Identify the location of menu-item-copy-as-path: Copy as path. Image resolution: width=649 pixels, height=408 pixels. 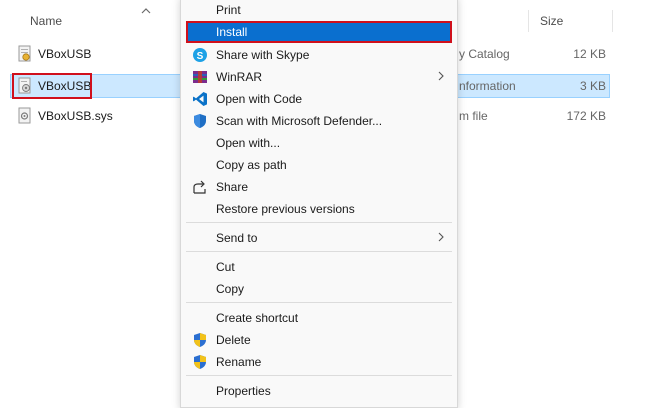
(319, 165).